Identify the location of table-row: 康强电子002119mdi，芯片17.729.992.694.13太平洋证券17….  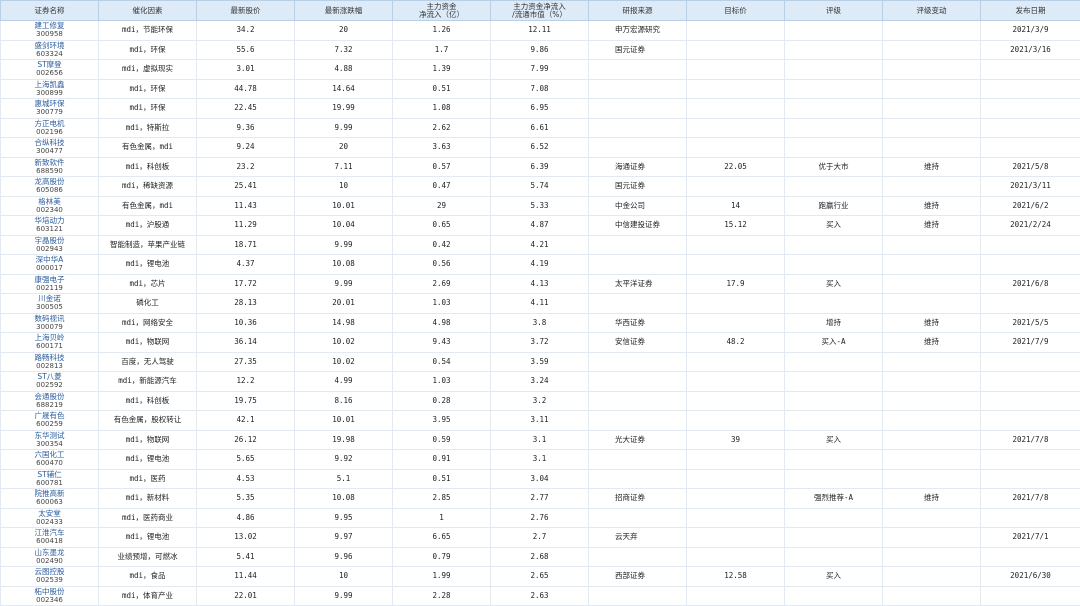
(540, 284).